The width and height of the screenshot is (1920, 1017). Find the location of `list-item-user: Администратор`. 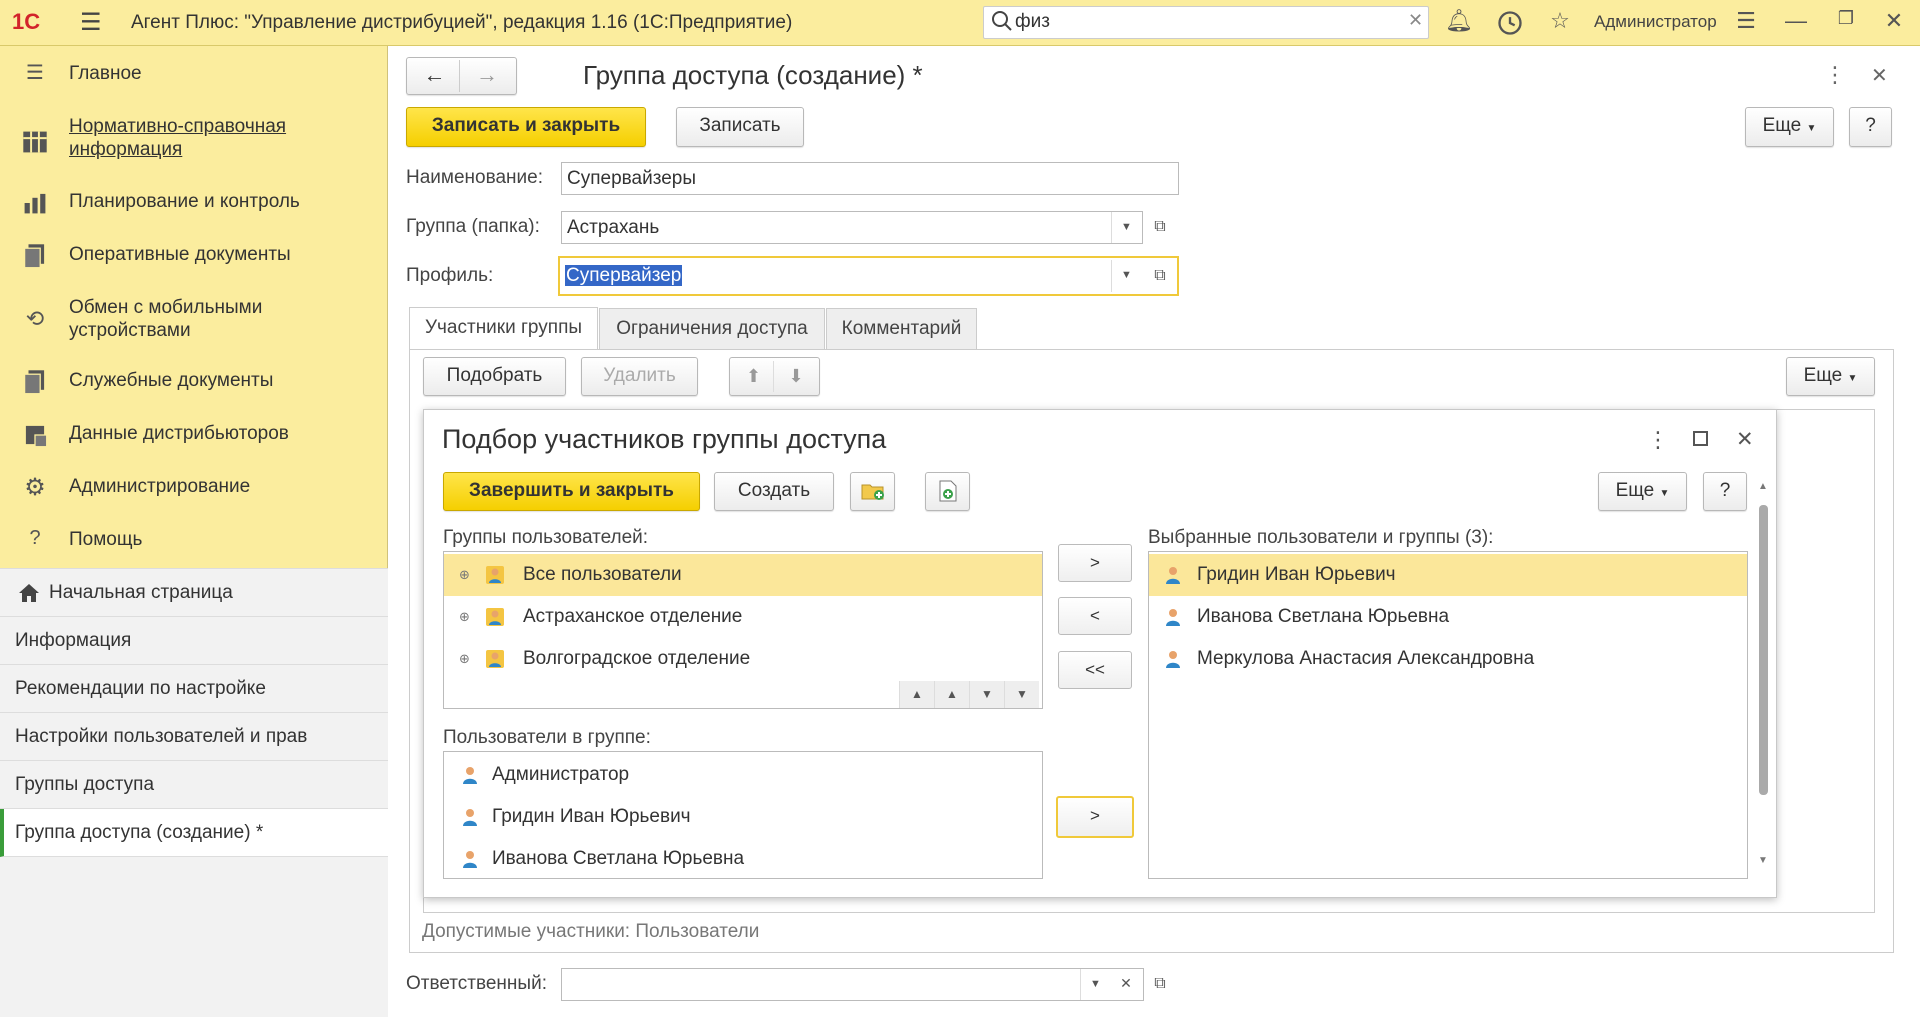

list-item-user: Администратор is located at coordinates (743, 775).